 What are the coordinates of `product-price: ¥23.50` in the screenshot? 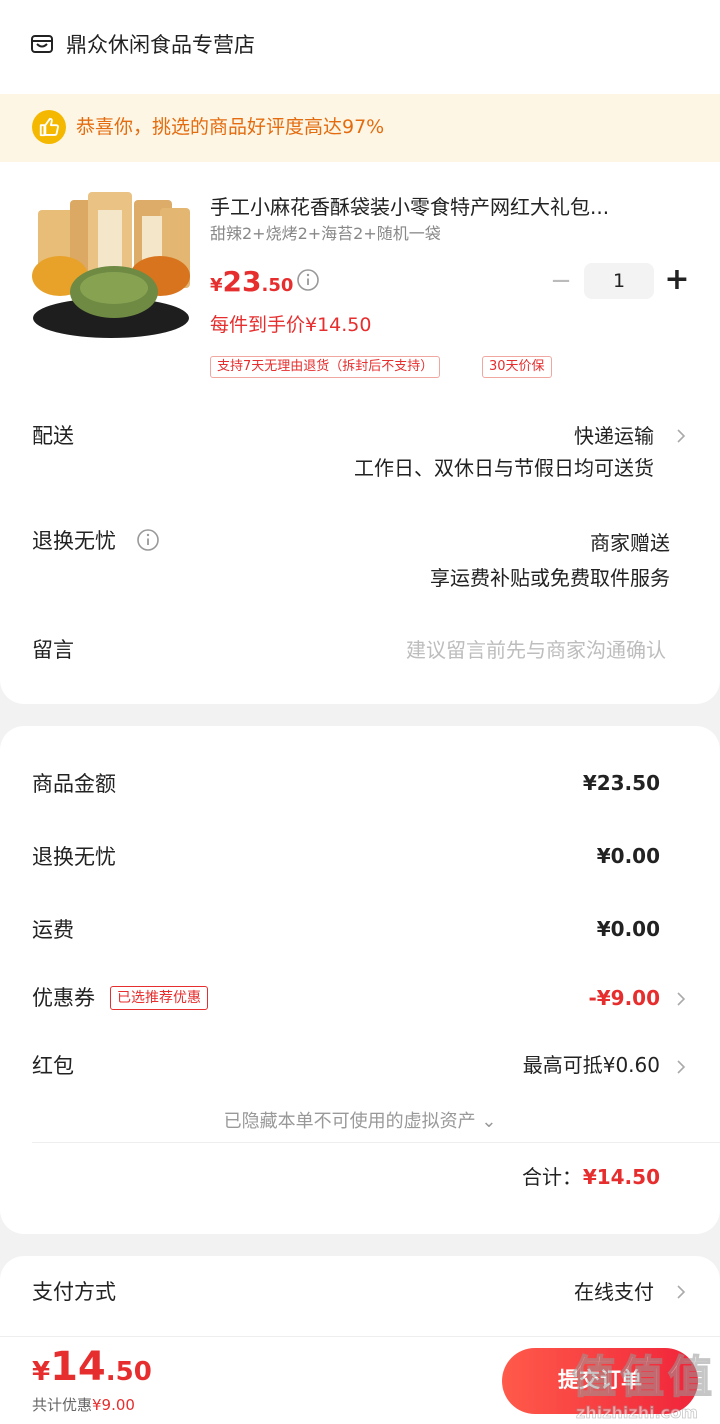 It's located at (251, 284).